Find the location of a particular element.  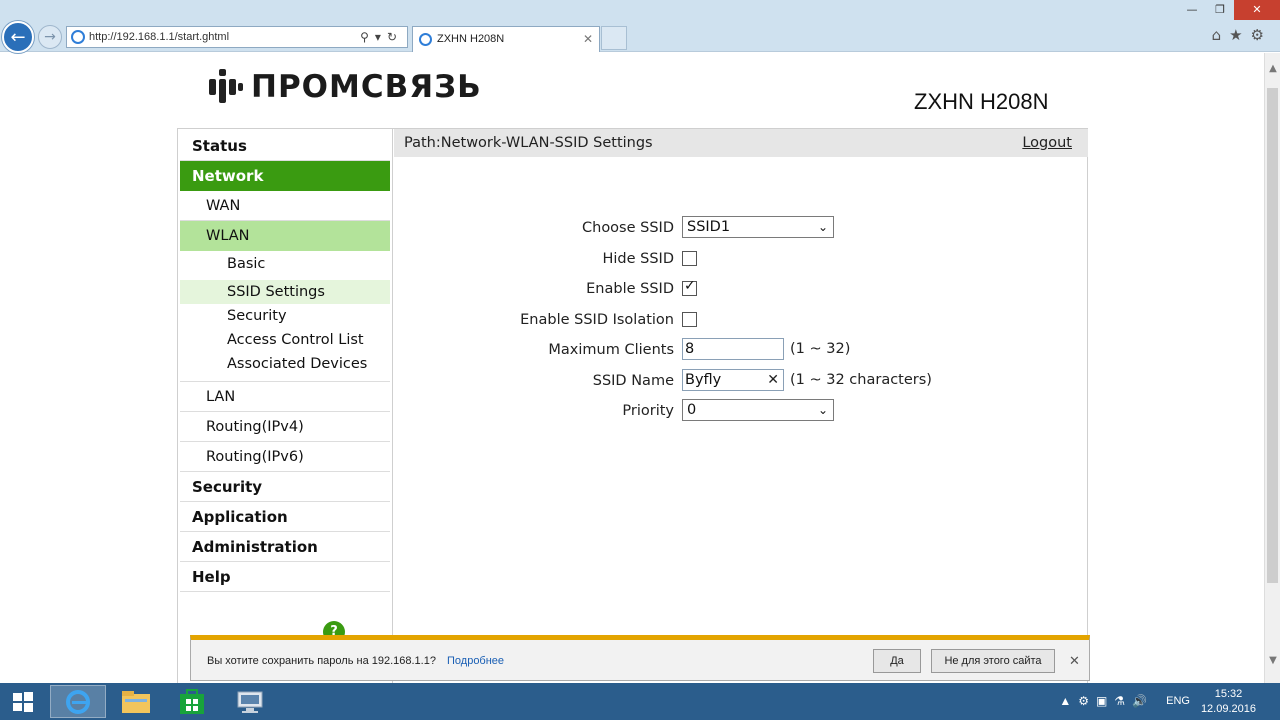

restore-icon: ❐ is located at coordinates (1220, 10).